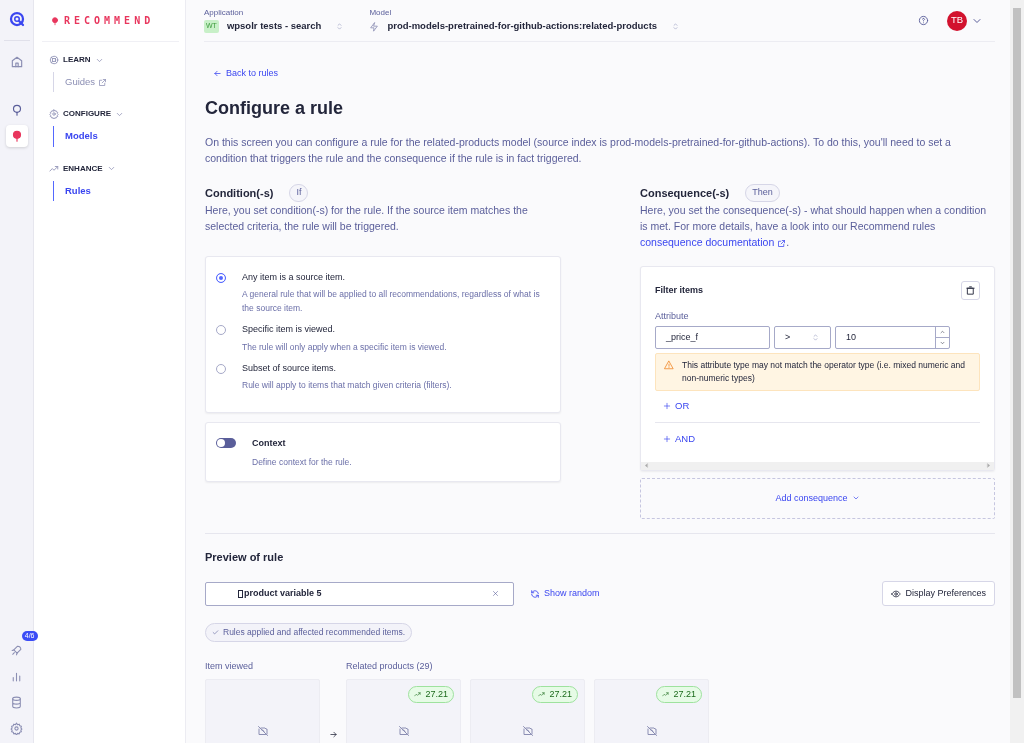 The height and width of the screenshot is (743, 1024). I want to click on brand-name: RECOMMEND, so click(109, 21).